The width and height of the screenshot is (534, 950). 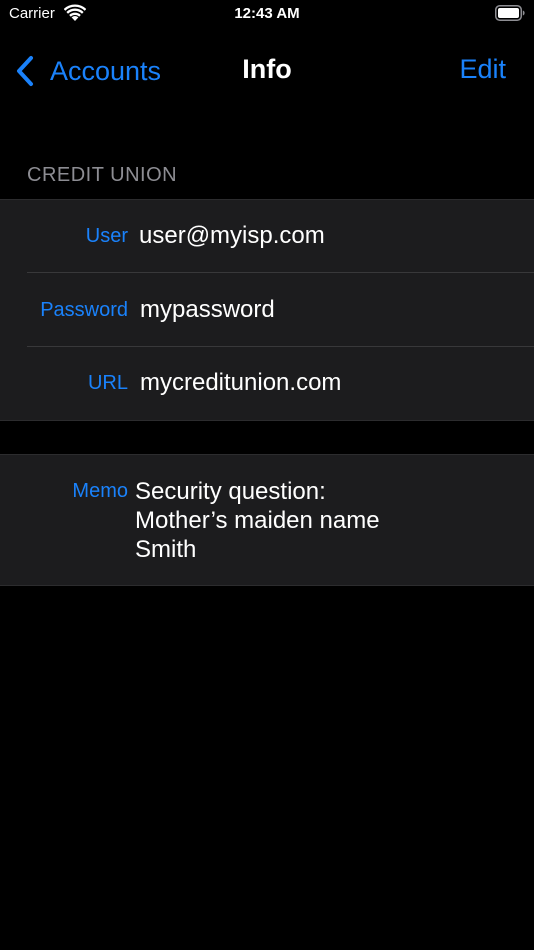 What do you see at coordinates (100, 491) in the screenshot?
I see `memo-label: Memo` at bounding box center [100, 491].